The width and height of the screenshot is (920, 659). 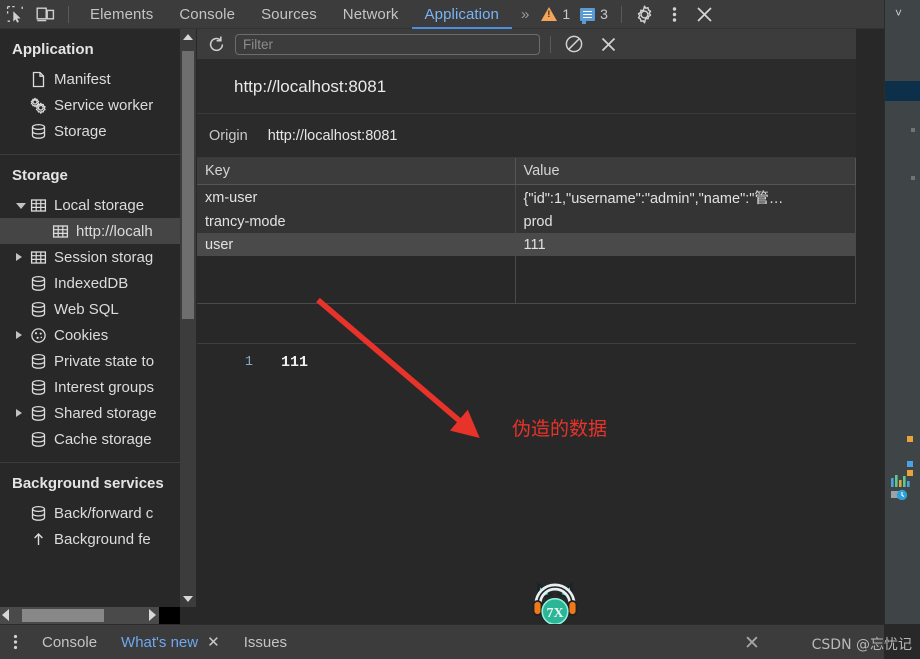 What do you see at coordinates (207, 14) in the screenshot?
I see `tab-console: Console` at bounding box center [207, 14].